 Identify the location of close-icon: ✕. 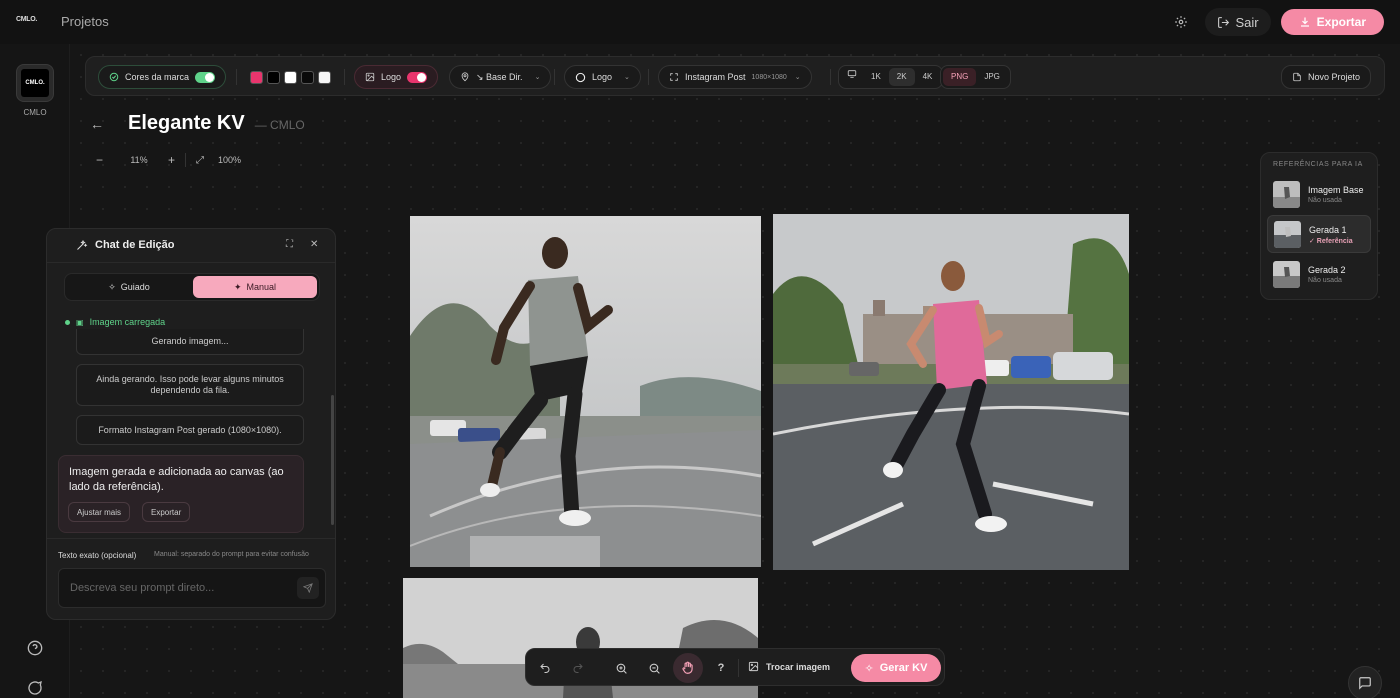
(314, 244).